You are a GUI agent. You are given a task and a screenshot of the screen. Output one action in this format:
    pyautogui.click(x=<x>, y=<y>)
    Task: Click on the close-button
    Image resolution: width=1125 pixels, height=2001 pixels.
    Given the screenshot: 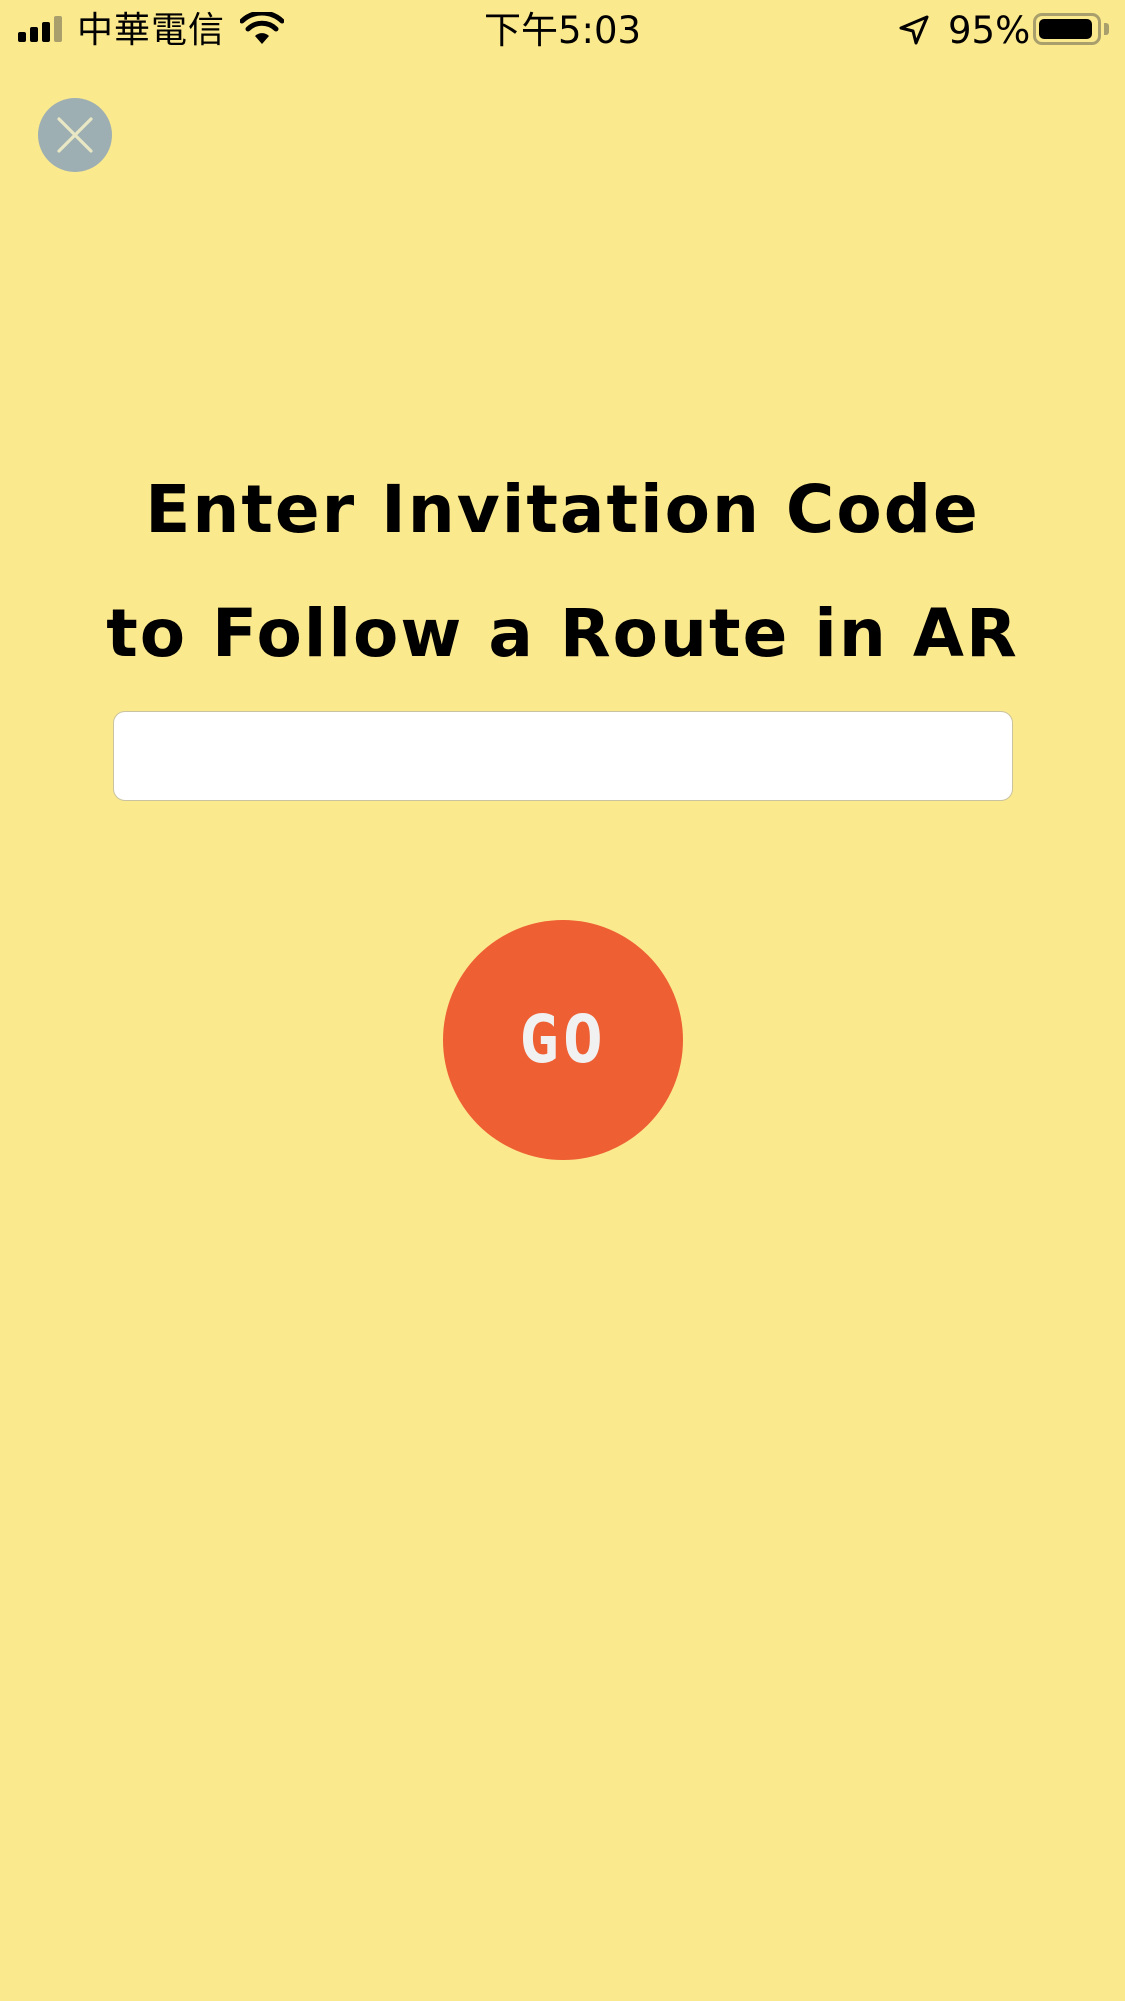 What is the action you would take?
    pyautogui.click(x=75, y=135)
    